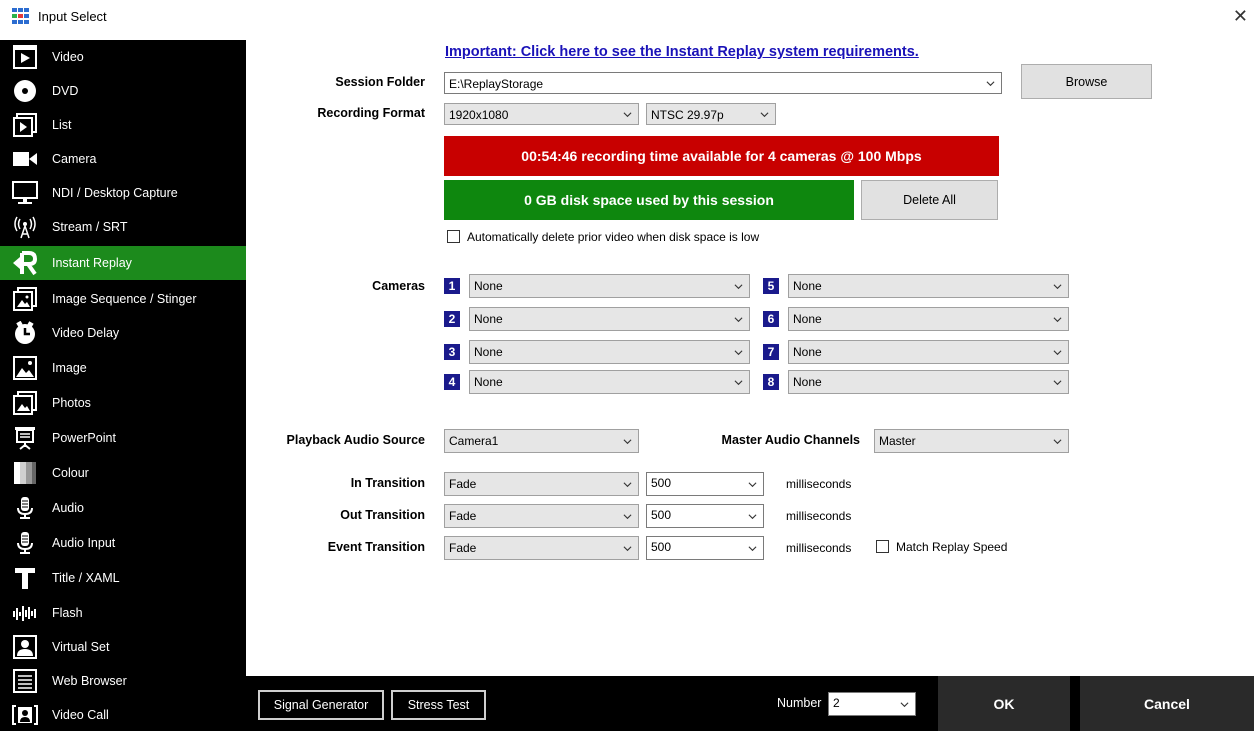 Image resolution: width=1254 pixels, height=732 pixels. I want to click on camera-5-select: None, so click(928, 286).